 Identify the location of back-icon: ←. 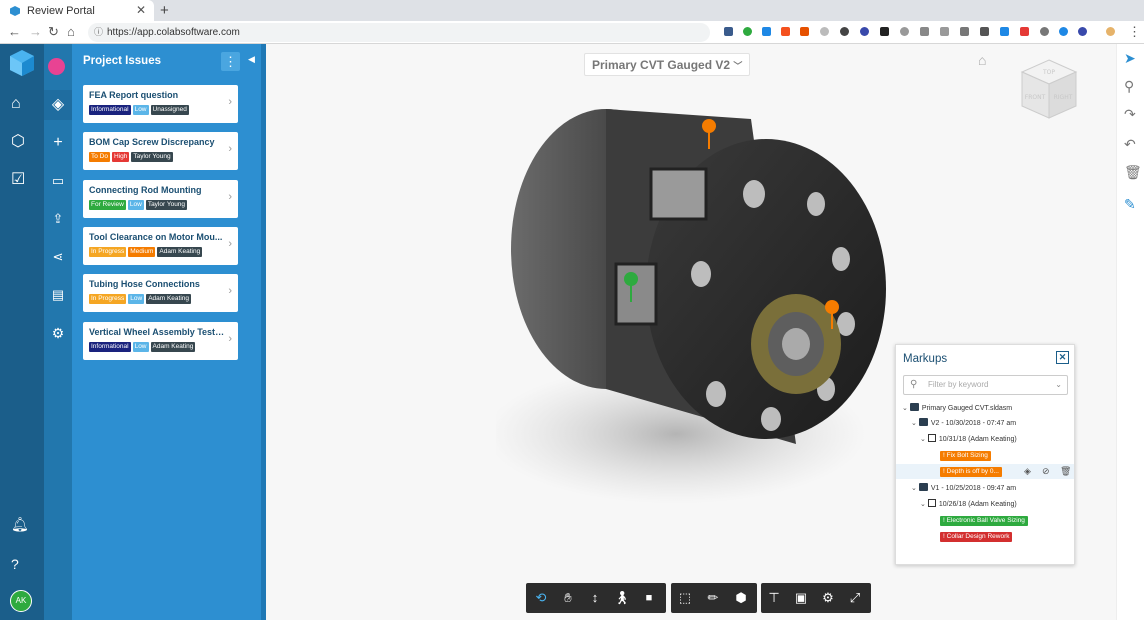
(14, 31).